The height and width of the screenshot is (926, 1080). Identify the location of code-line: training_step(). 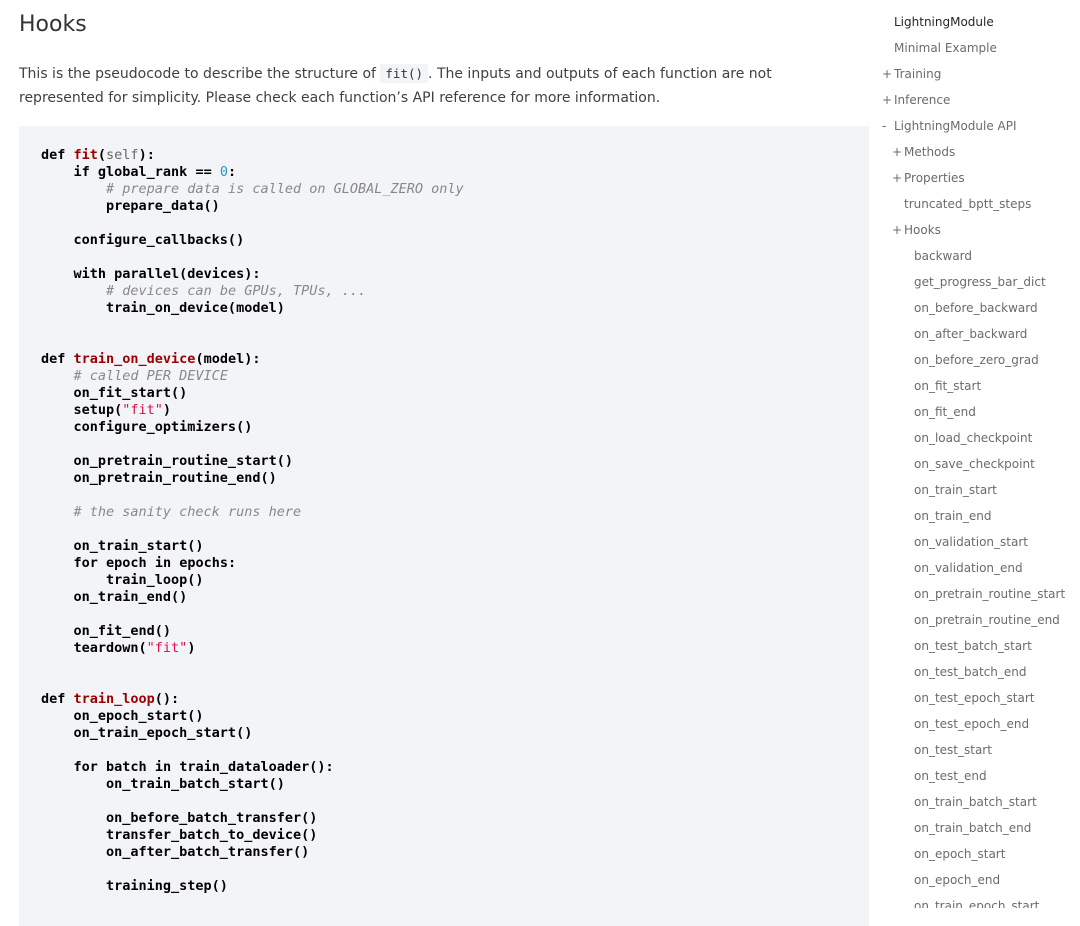
(252, 886).